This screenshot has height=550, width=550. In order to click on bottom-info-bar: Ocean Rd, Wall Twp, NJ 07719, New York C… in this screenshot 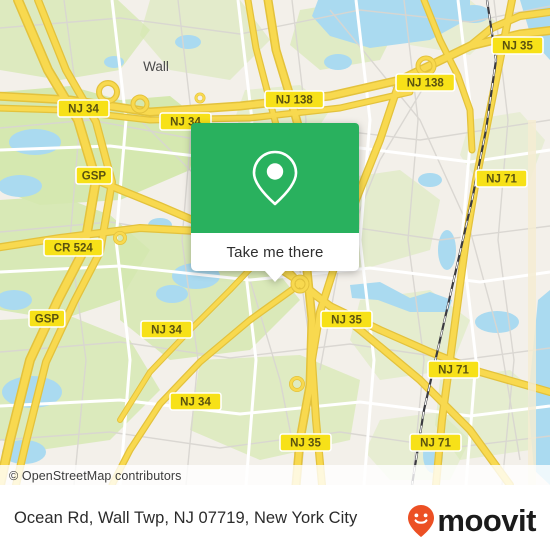, I will do `click(275, 517)`.